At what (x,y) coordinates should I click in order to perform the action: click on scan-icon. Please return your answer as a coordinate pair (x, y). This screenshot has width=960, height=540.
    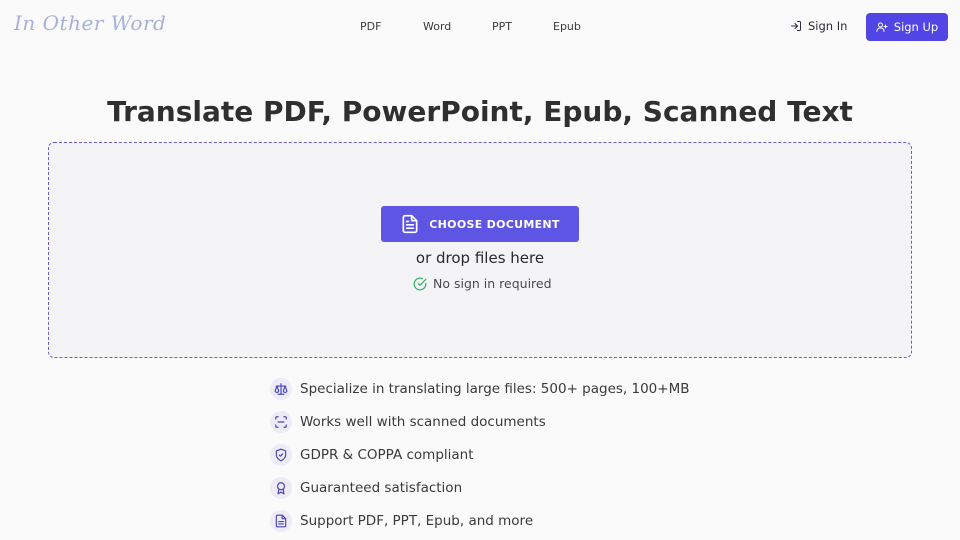
    Looking at the image, I should click on (281, 422).